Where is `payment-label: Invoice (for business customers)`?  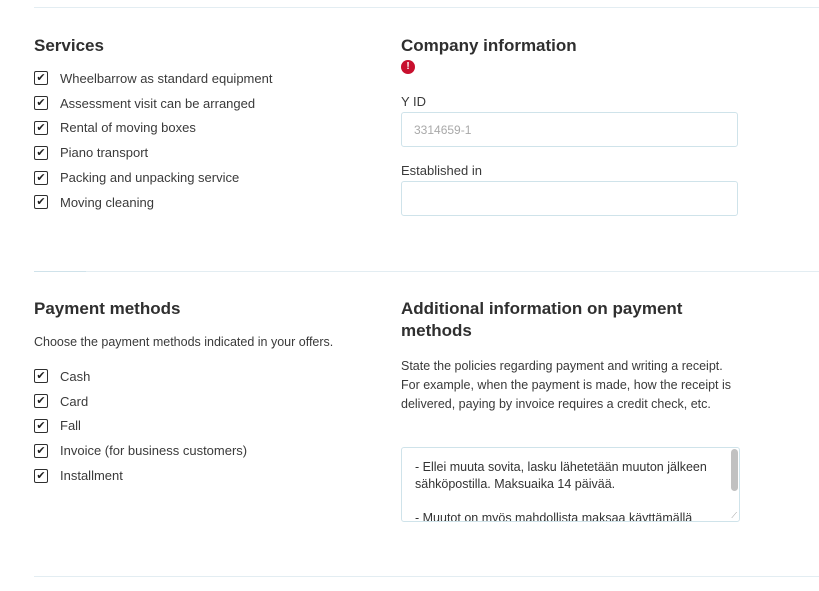 payment-label: Invoice (for business customers) is located at coordinates (154, 451).